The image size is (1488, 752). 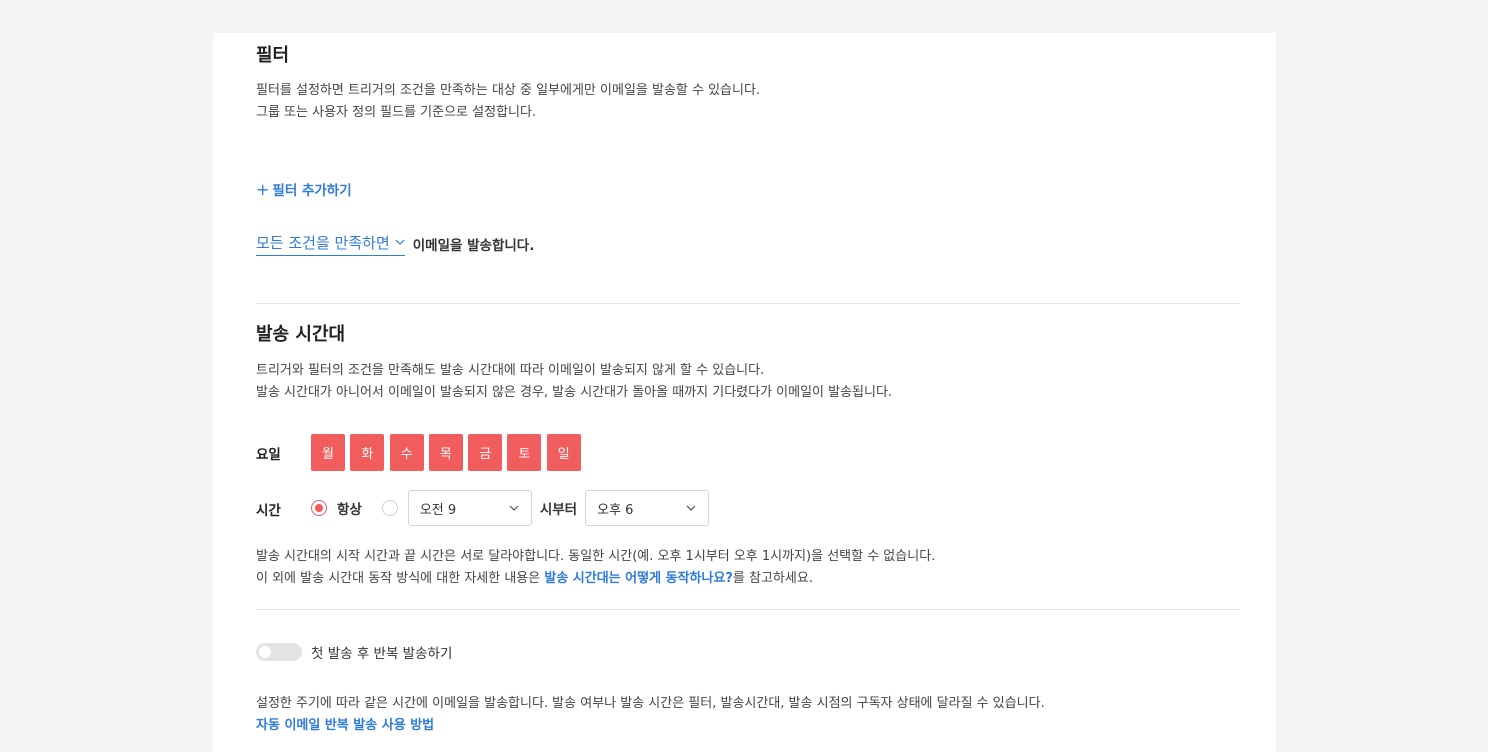 What do you see at coordinates (524, 452) in the screenshot?
I see `day-toggle-sat: 토` at bounding box center [524, 452].